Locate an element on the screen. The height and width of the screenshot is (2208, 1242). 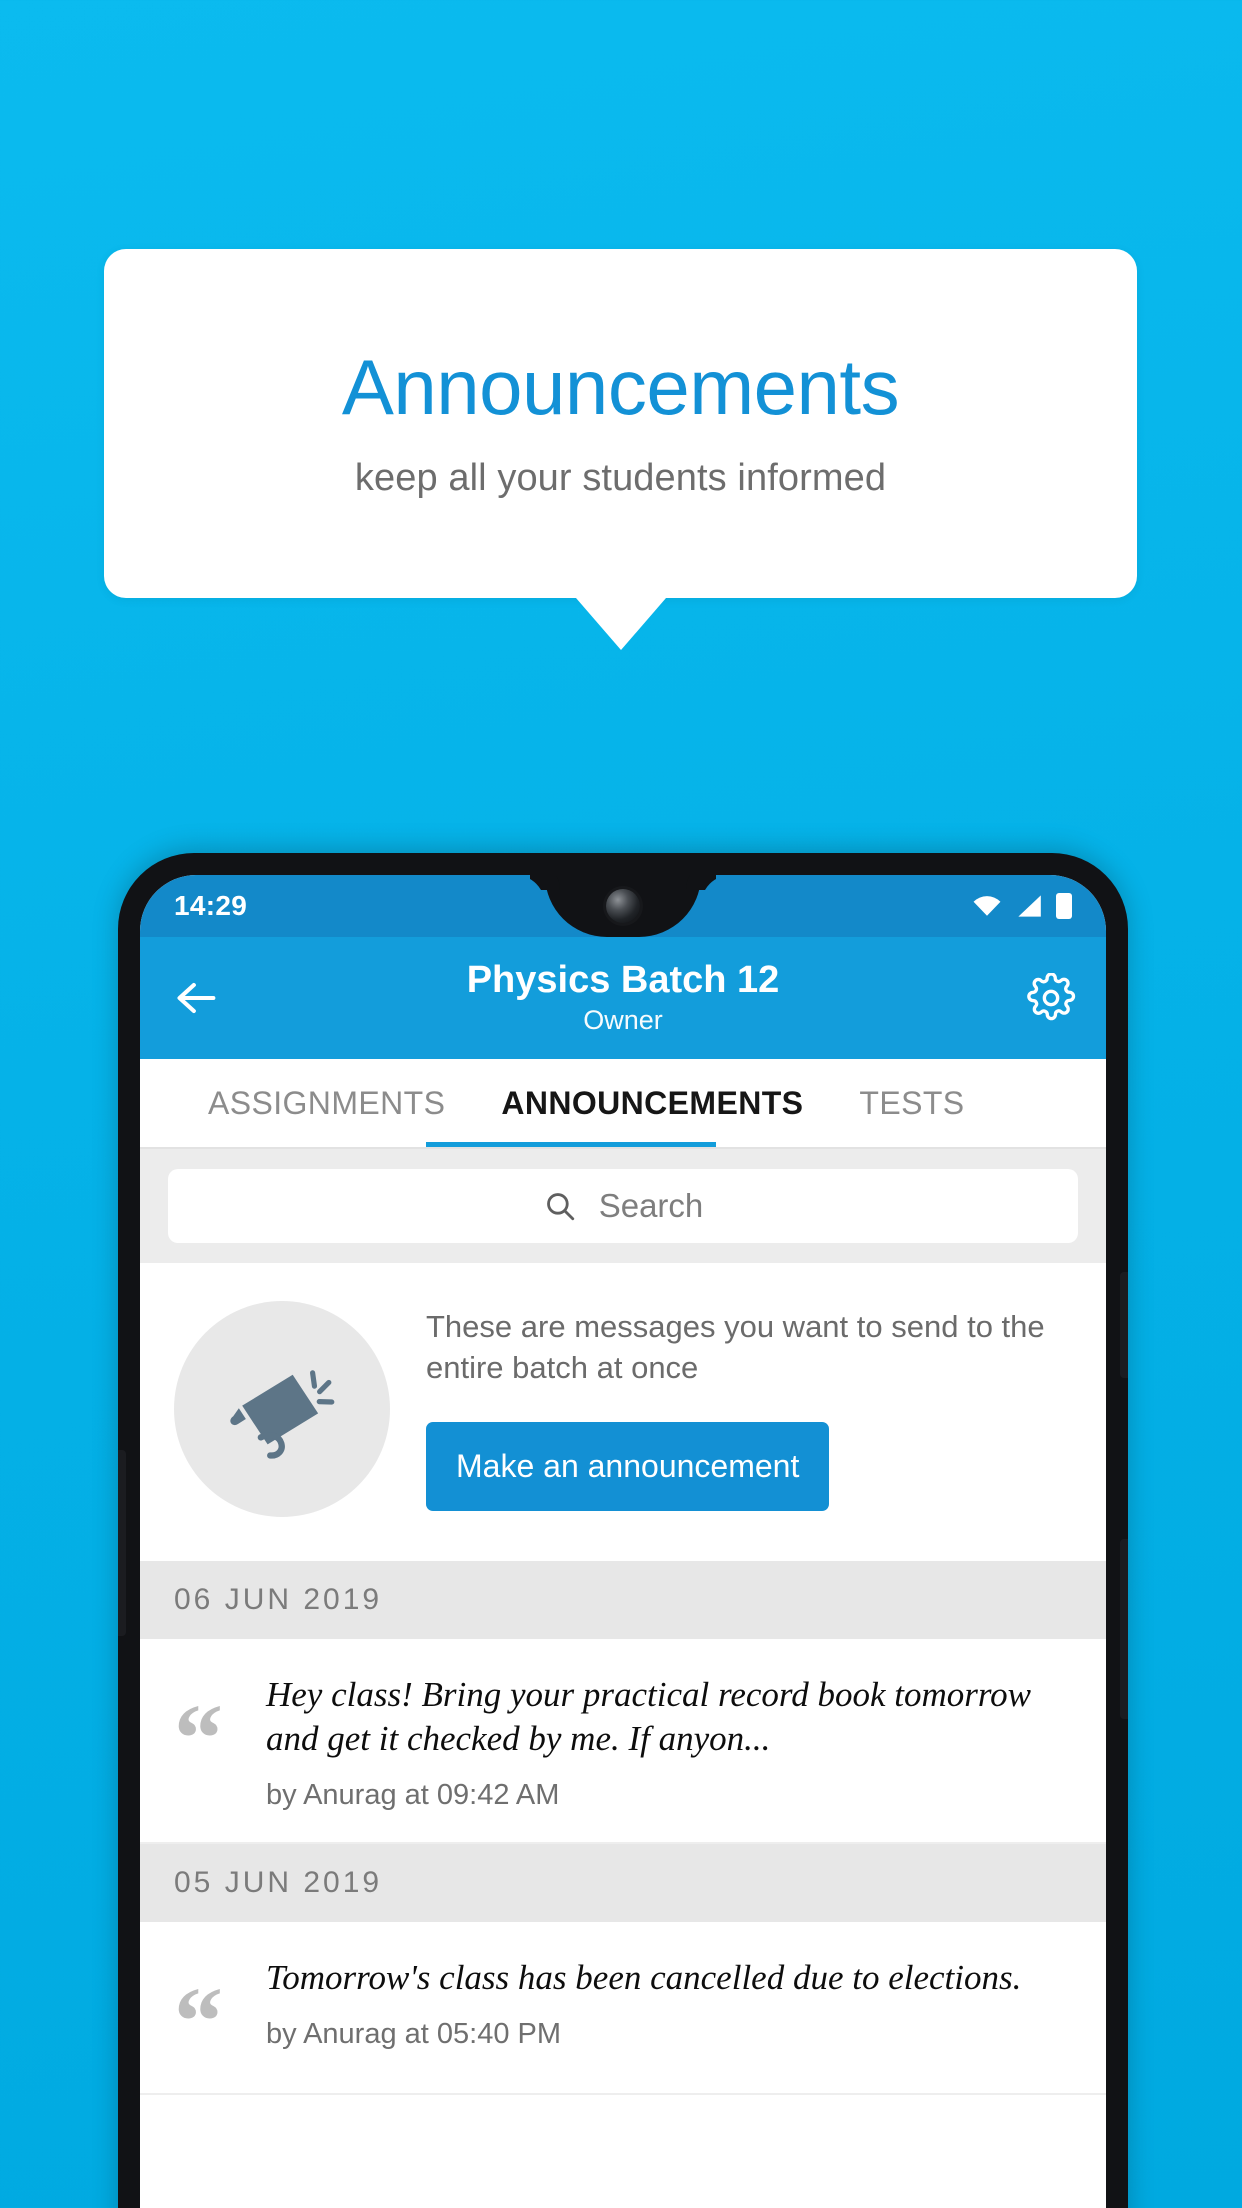
phone-power-button is located at coordinates (1124, 1325).